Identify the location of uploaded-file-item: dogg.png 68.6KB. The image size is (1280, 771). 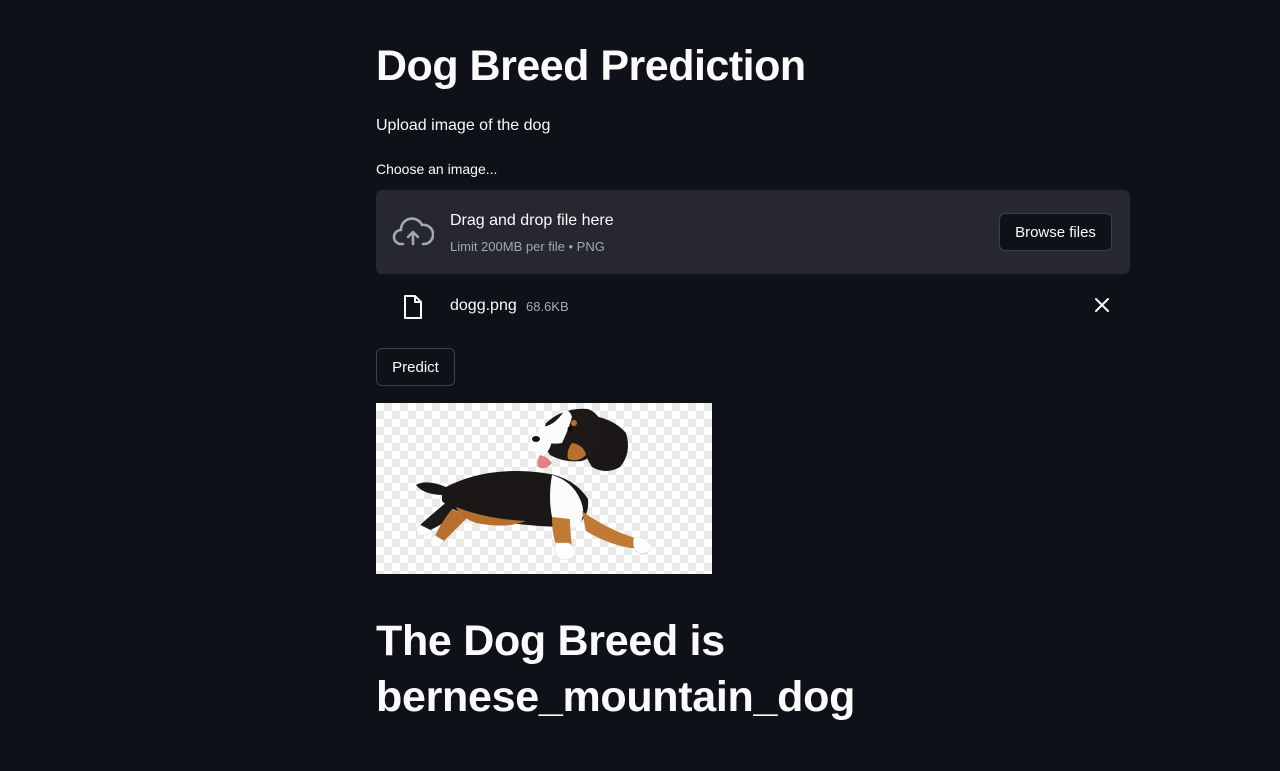
(753, 306).